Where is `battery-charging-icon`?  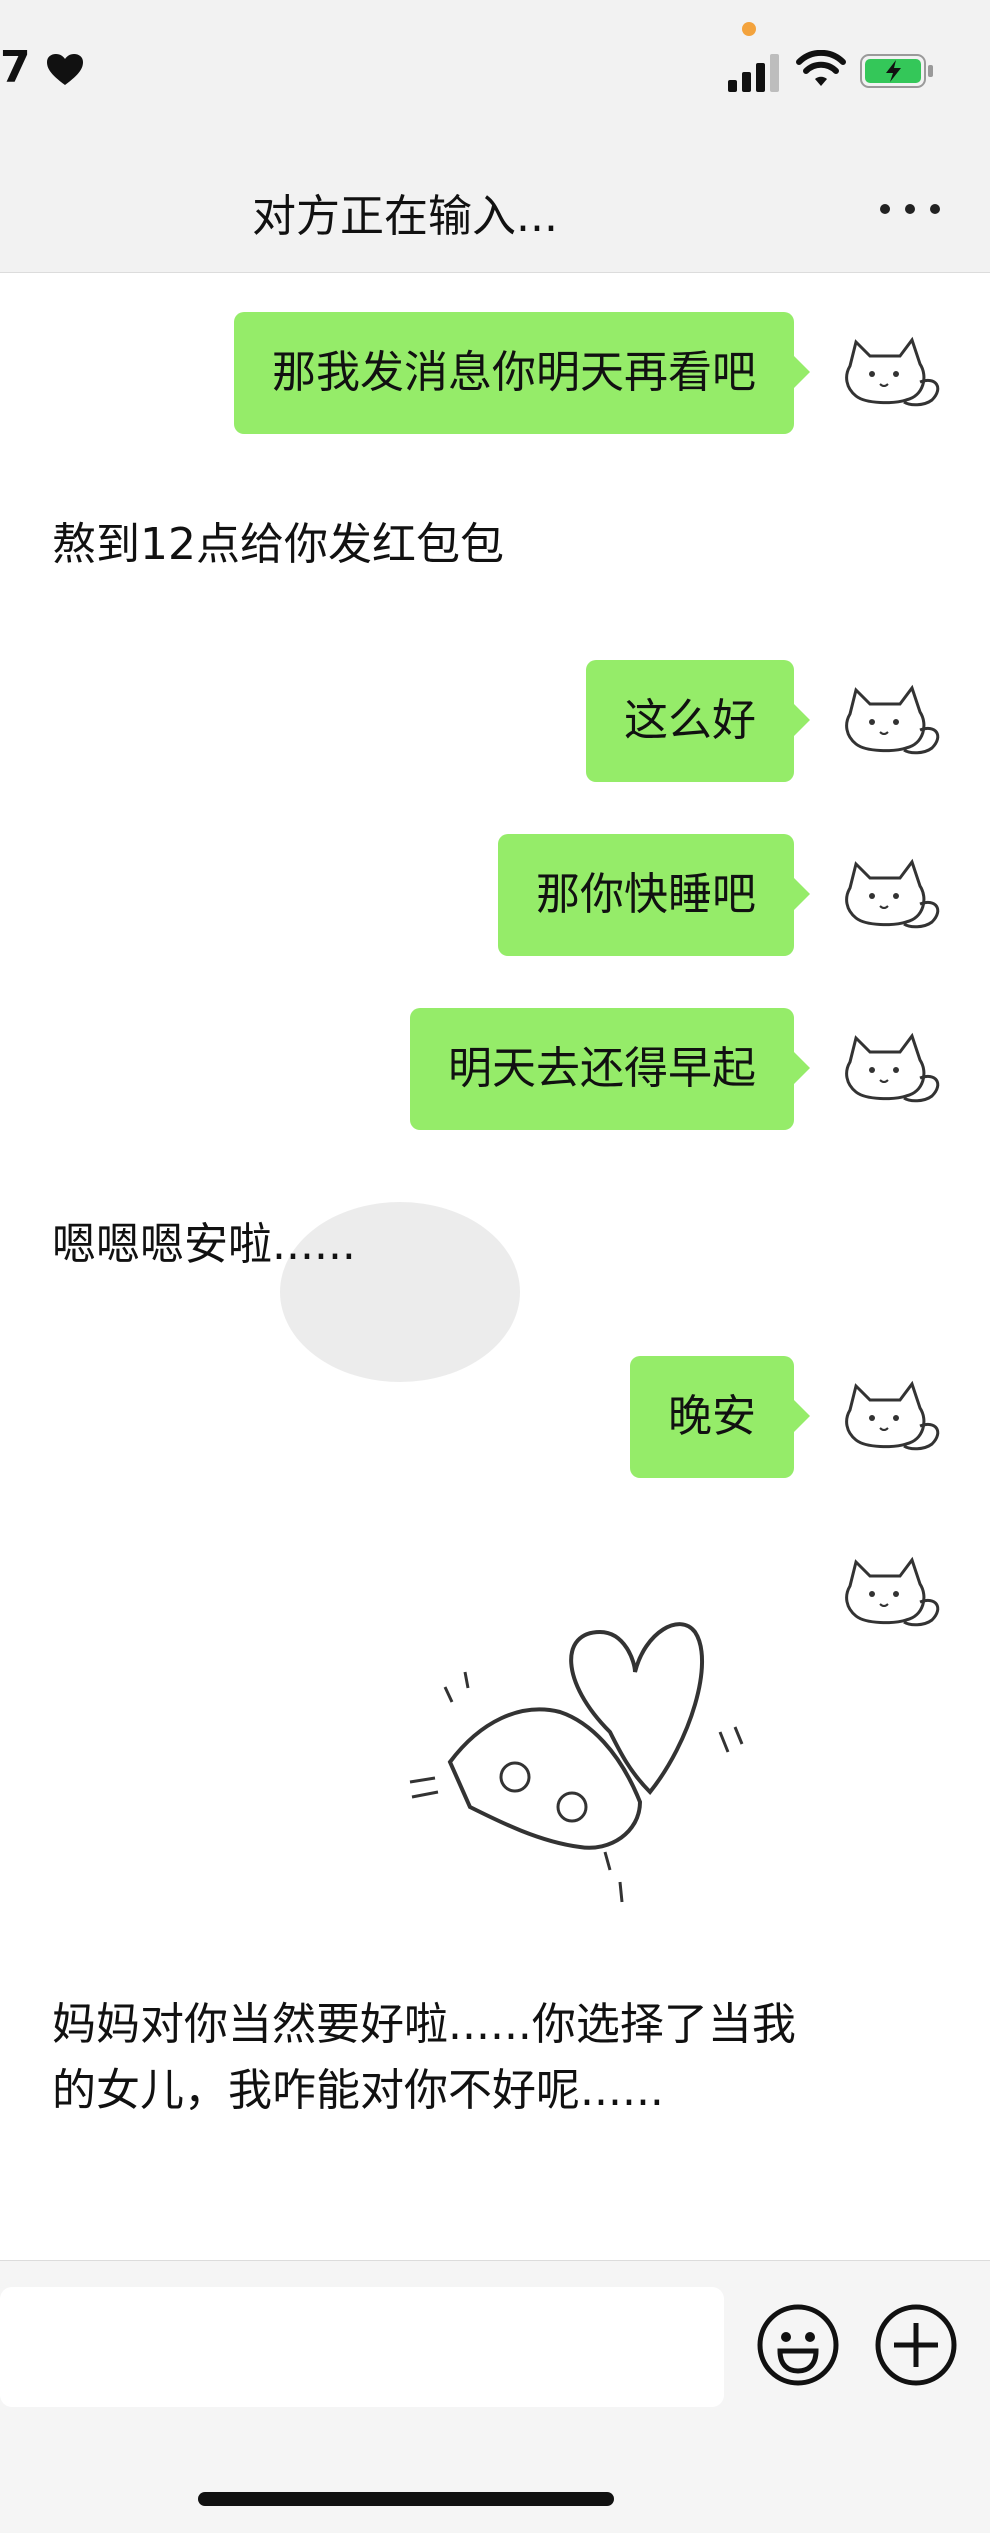 battery-charging-icon is located at coordinates (896, 71).